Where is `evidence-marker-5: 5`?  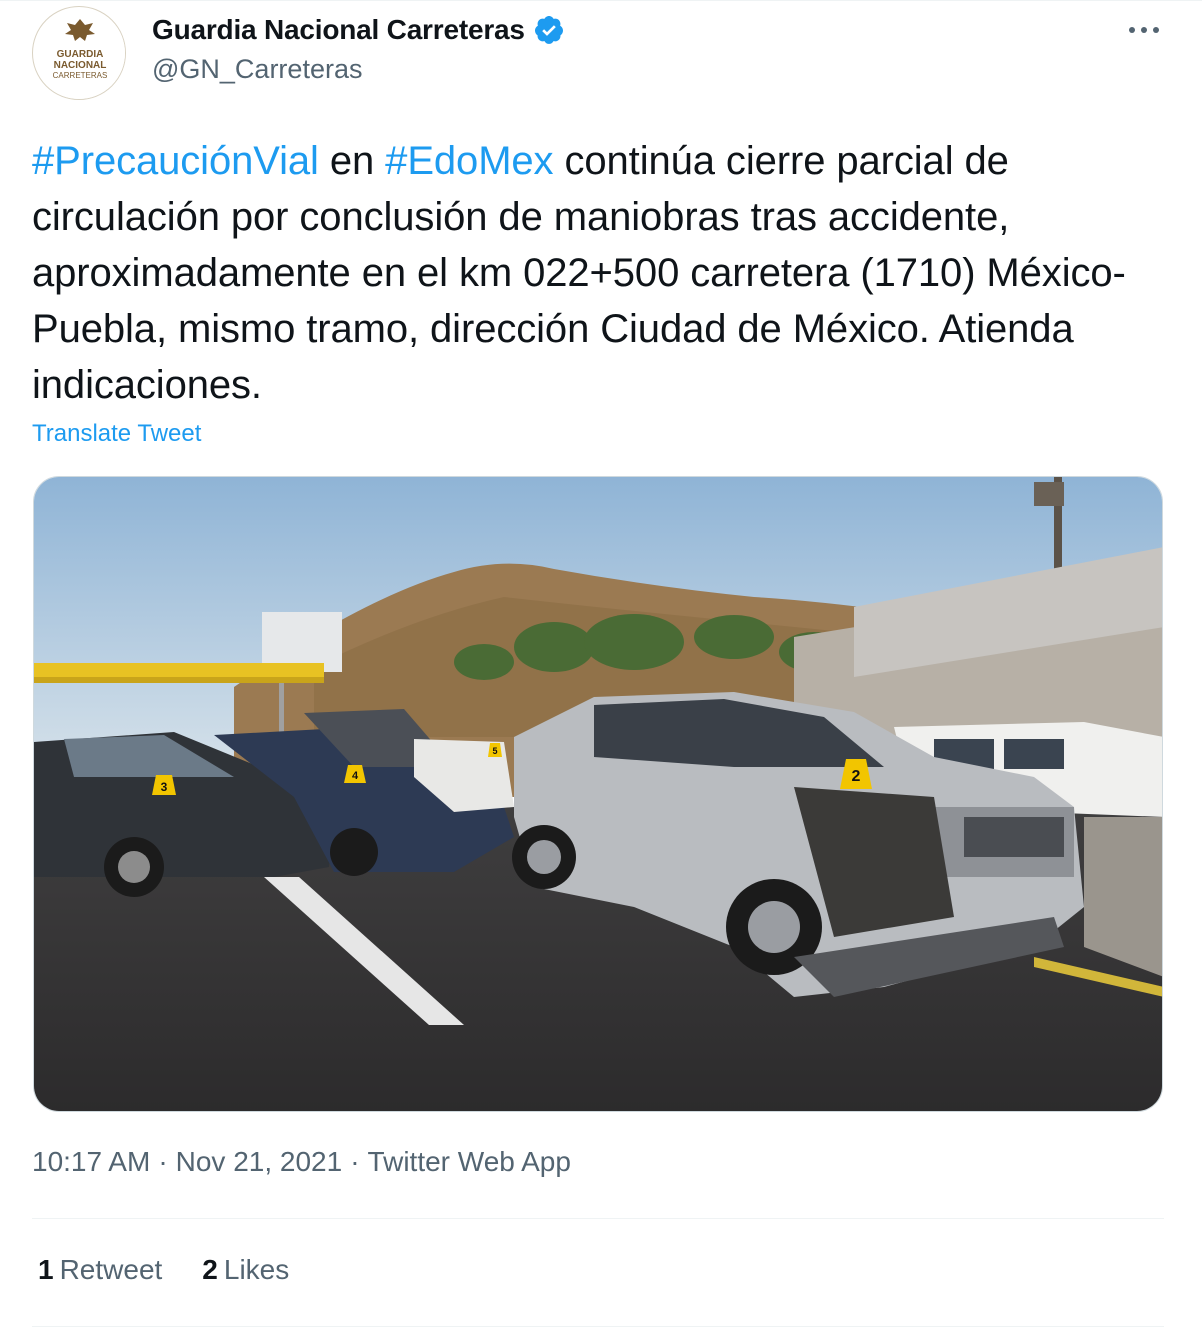 evidence-marker-5: 5 is located at coordinates (495, 750).